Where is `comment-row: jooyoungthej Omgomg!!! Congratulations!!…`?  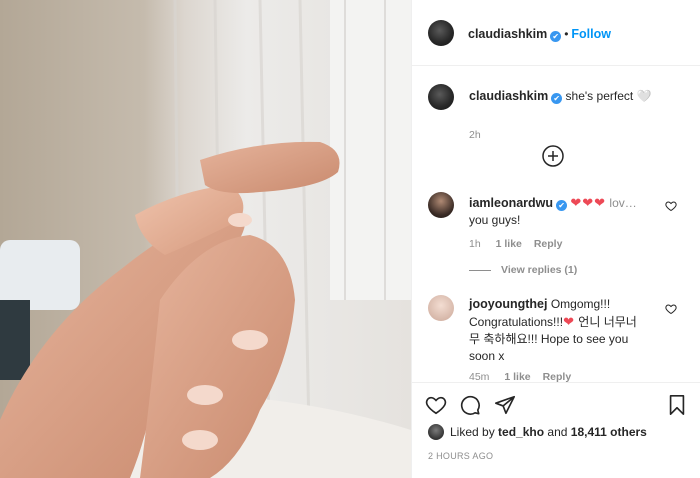 comment-row: jooyoungthej Omgomg!!! Congratulations!!… is located at coordinates (556, 338).